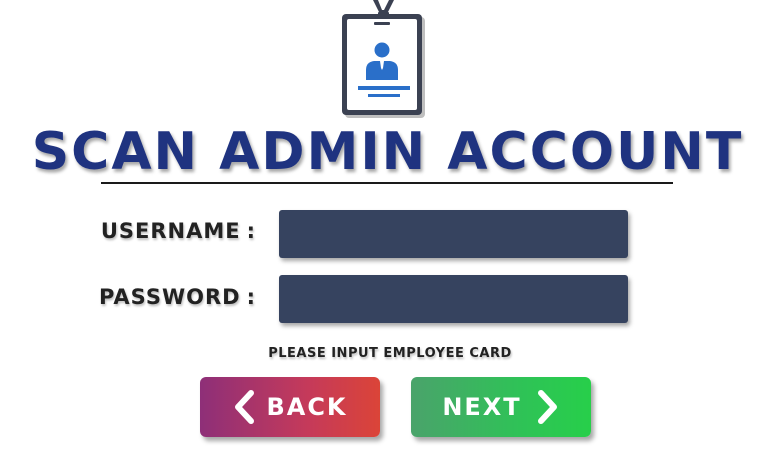  What do you see at coordinates (387, 183) in the screenshot?
I see `title-underline` at bounding box center [387, 183].